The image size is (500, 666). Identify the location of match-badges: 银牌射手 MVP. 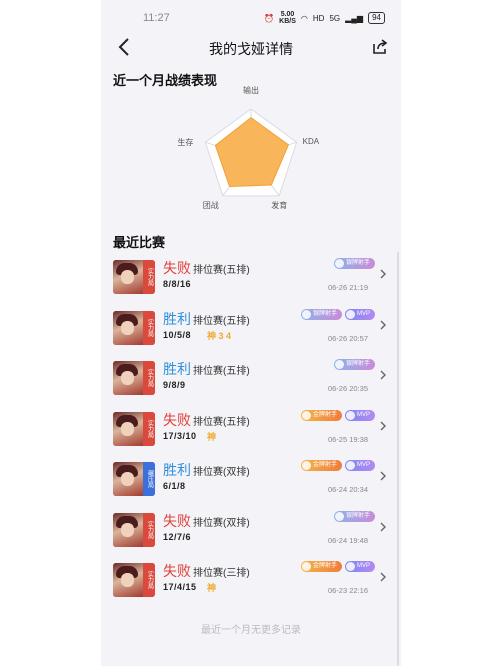
(337, 314).